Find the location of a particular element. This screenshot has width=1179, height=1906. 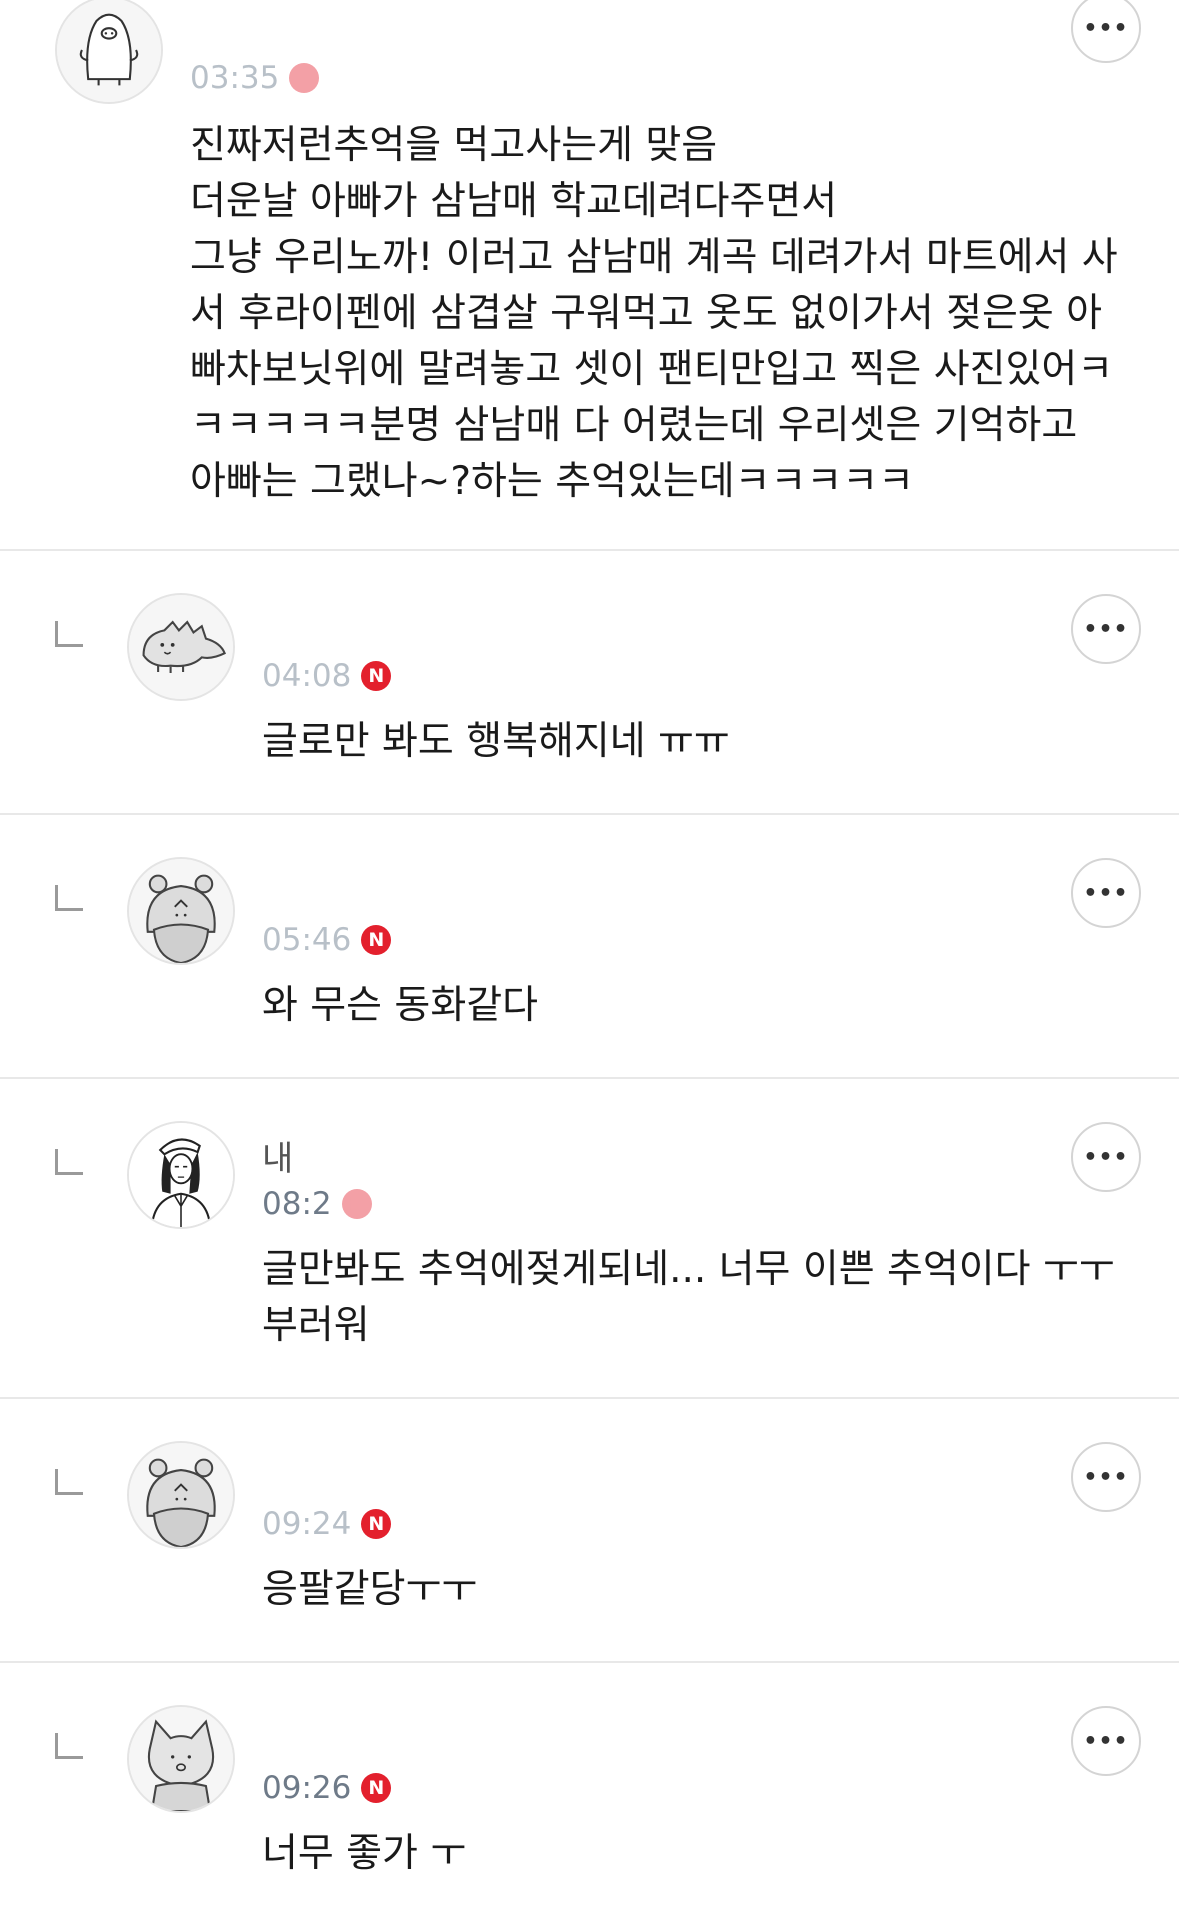

nickname: 내 is located at coordinates (278, 1155).